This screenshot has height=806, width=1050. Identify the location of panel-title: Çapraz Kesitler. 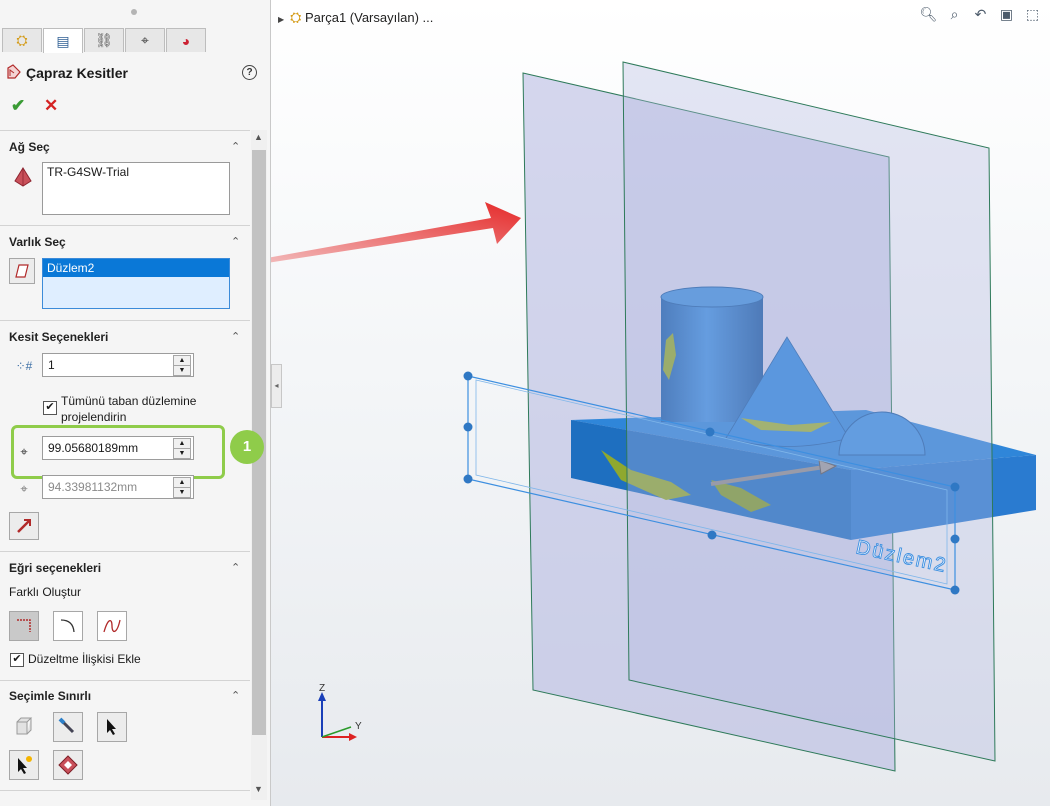
(77, 73).